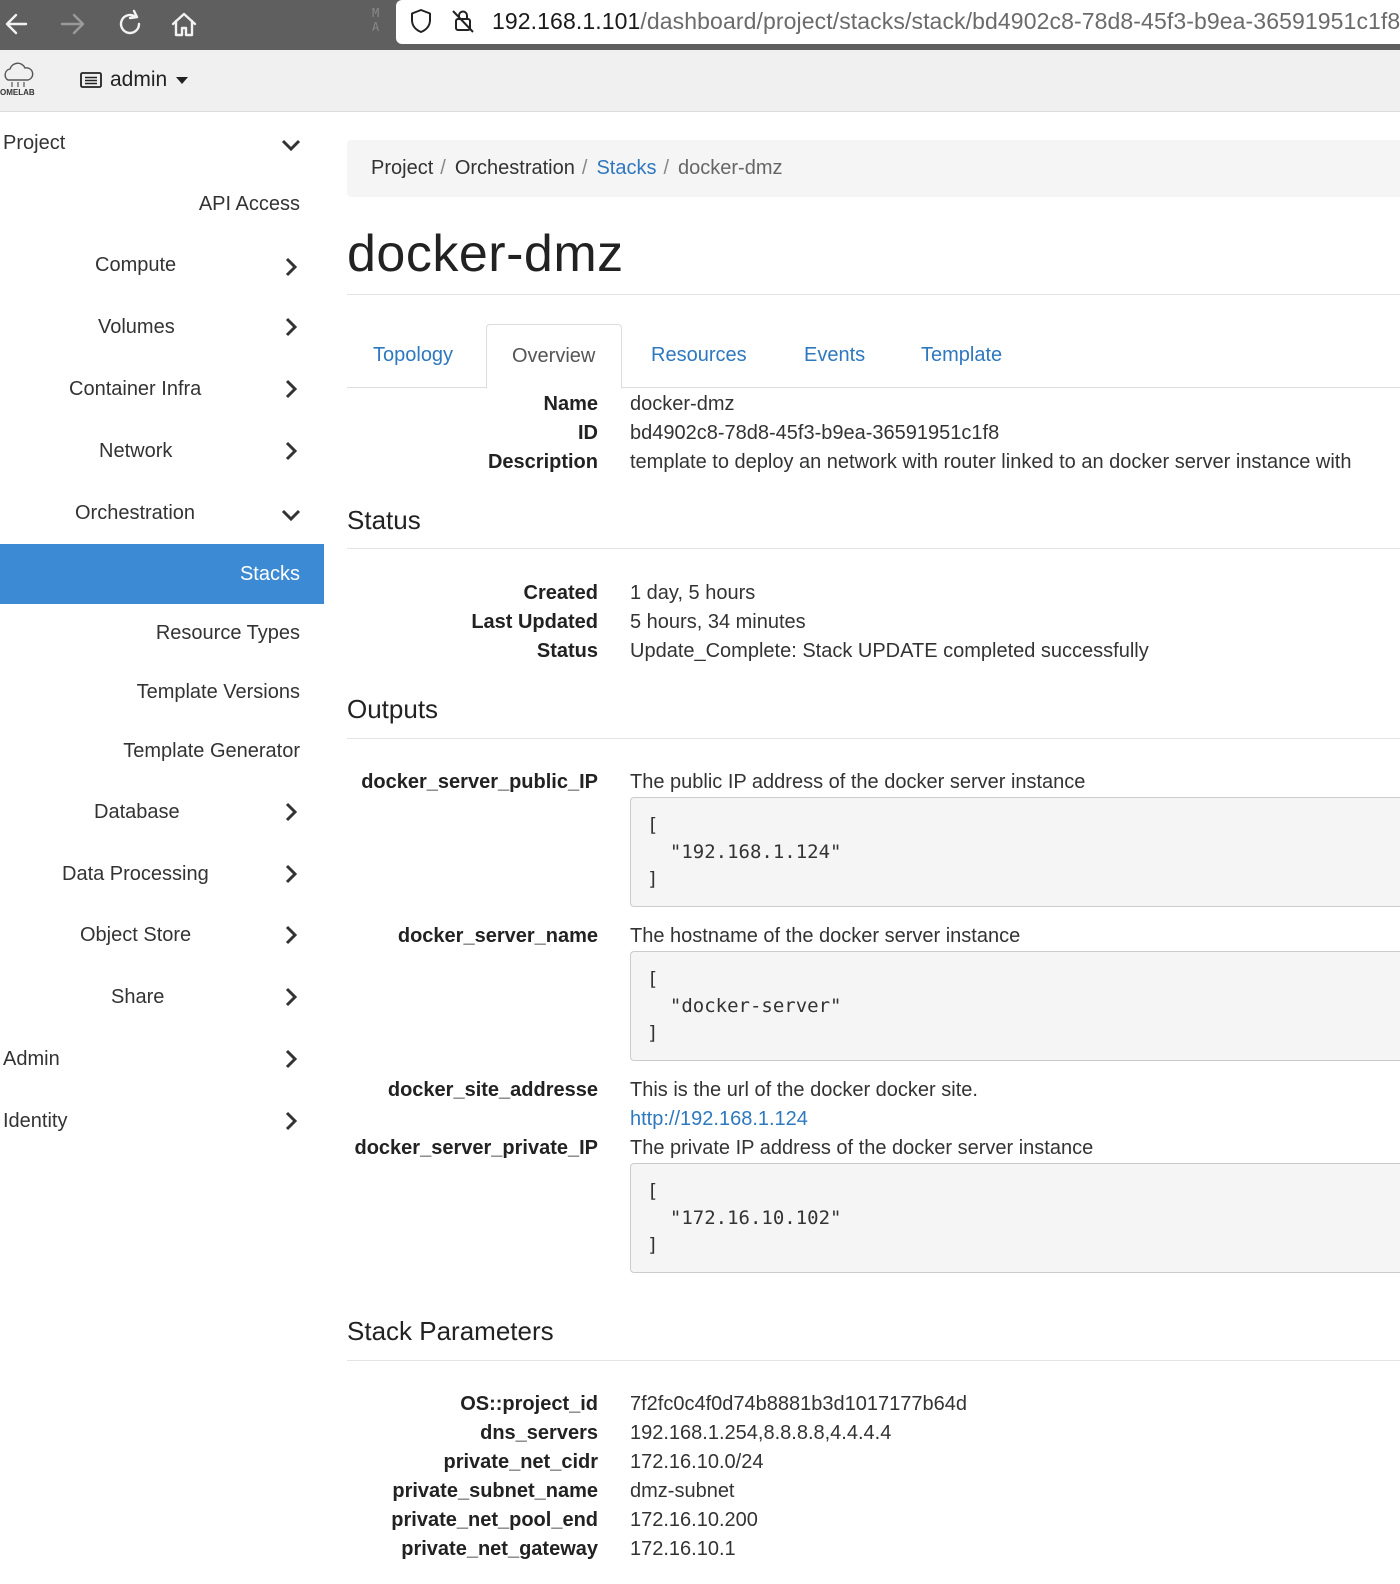 This screenshot has height=1584, width=1400. Describe the element at coordinates (463, 21) in the screenshot. I see `insecure-lock-icon` at that location.